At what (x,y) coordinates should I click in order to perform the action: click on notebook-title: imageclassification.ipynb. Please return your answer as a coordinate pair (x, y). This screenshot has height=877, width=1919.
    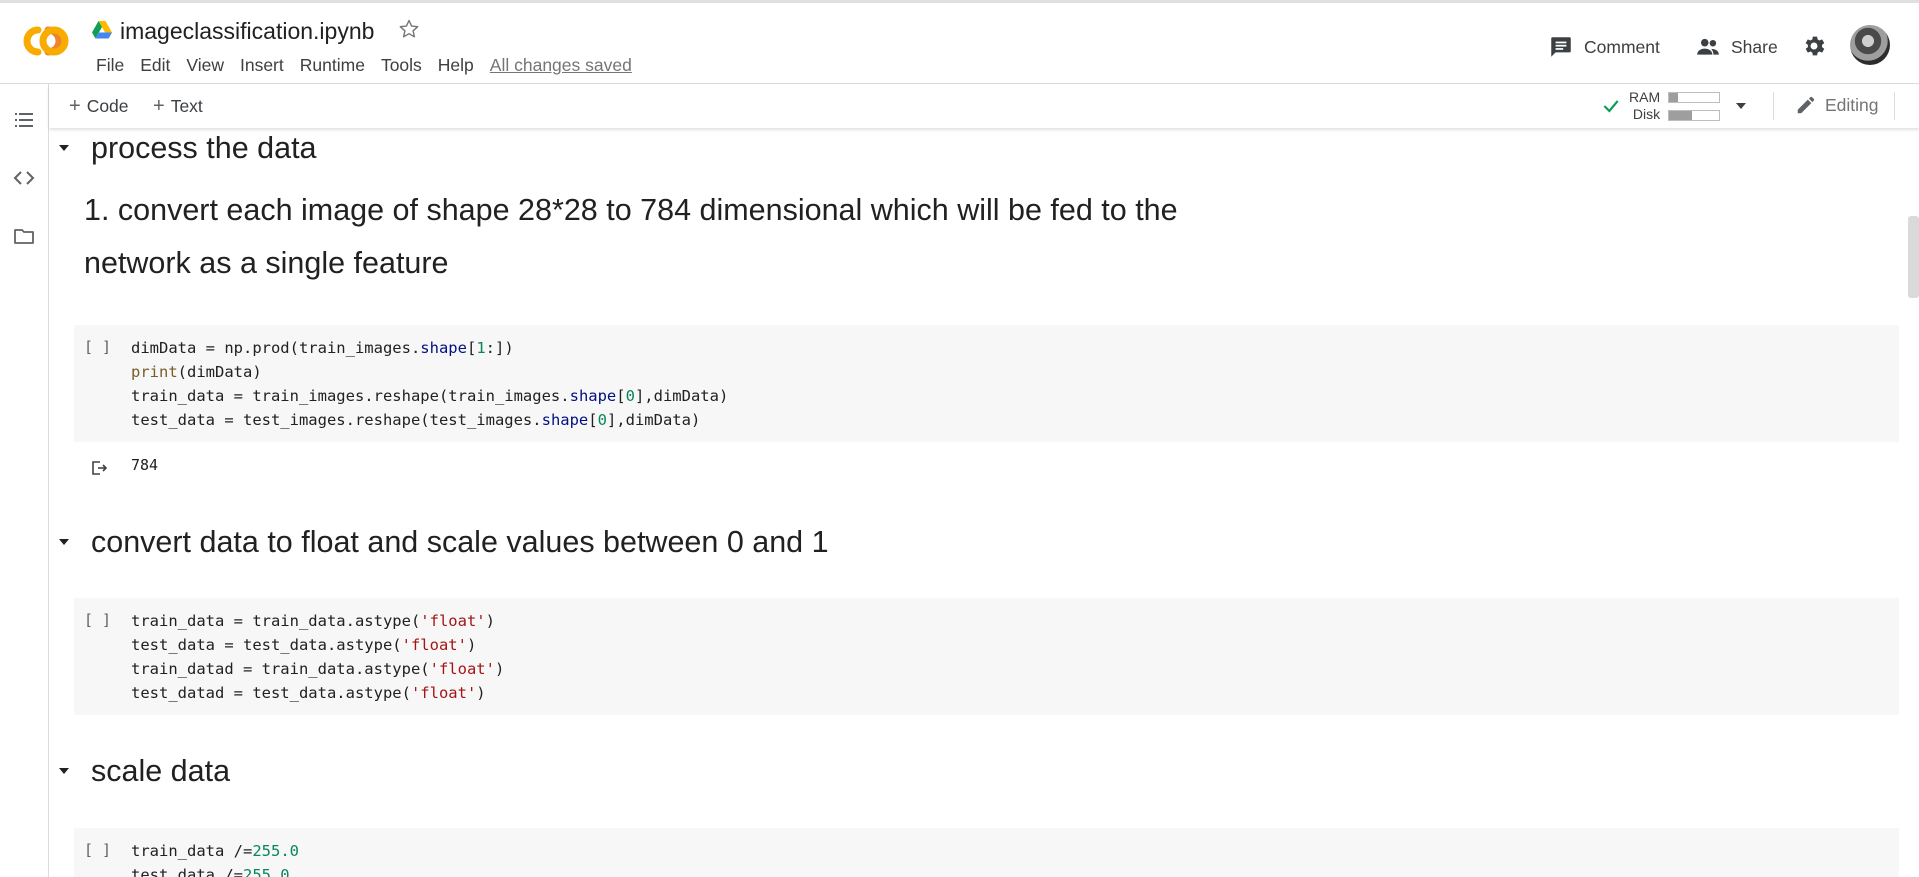
    Looking at the image, I should click on (247, 31).